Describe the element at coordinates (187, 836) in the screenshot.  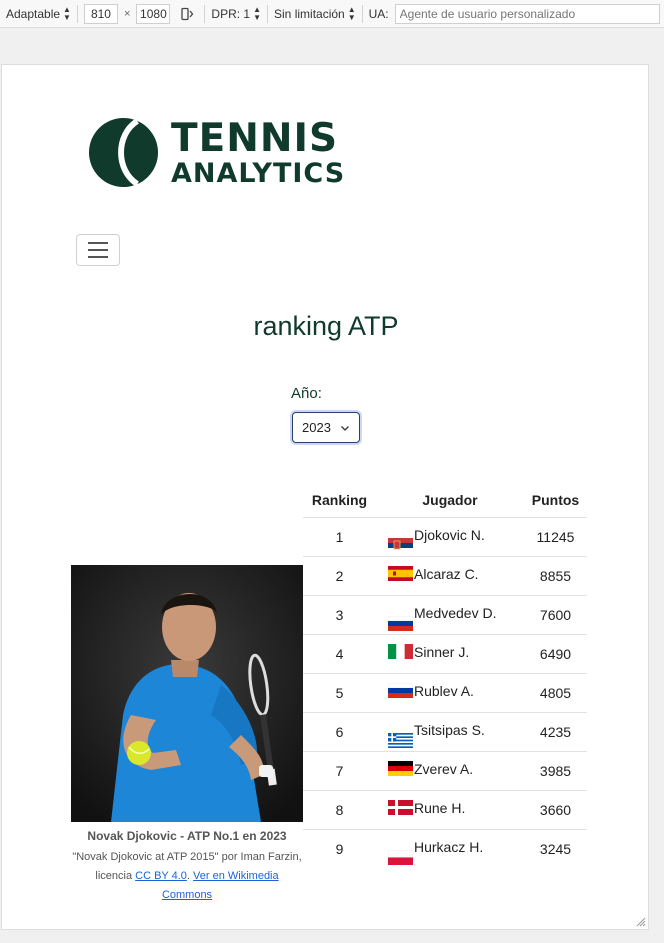
I see `caption-title: Novak Djokovic - ATP No.1 en 2023` at that location.